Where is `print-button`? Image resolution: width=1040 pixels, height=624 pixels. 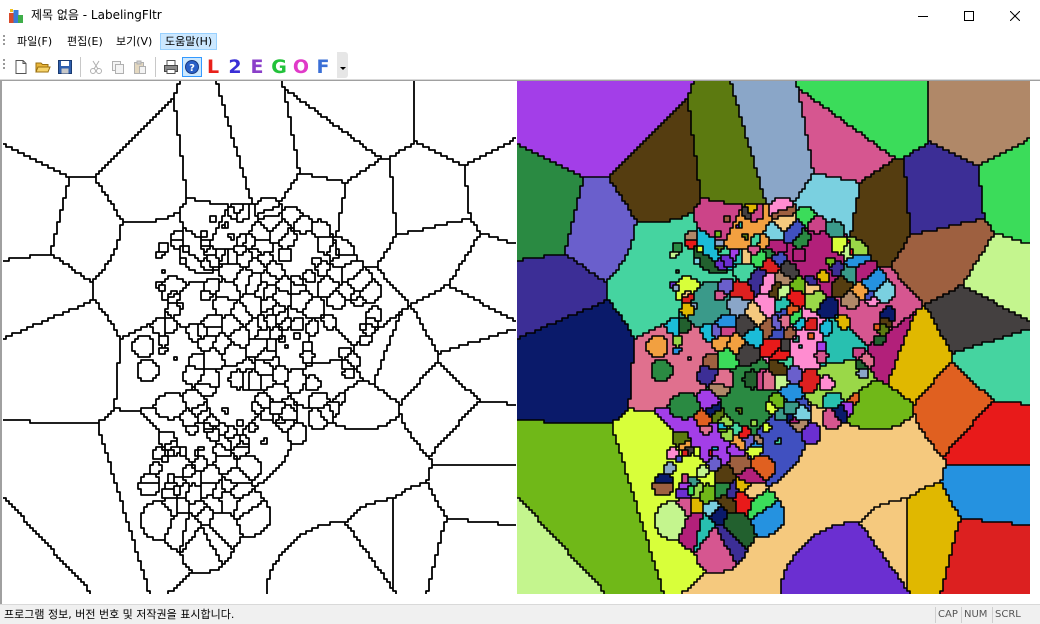 print-button is located at coordinates (171, 67).